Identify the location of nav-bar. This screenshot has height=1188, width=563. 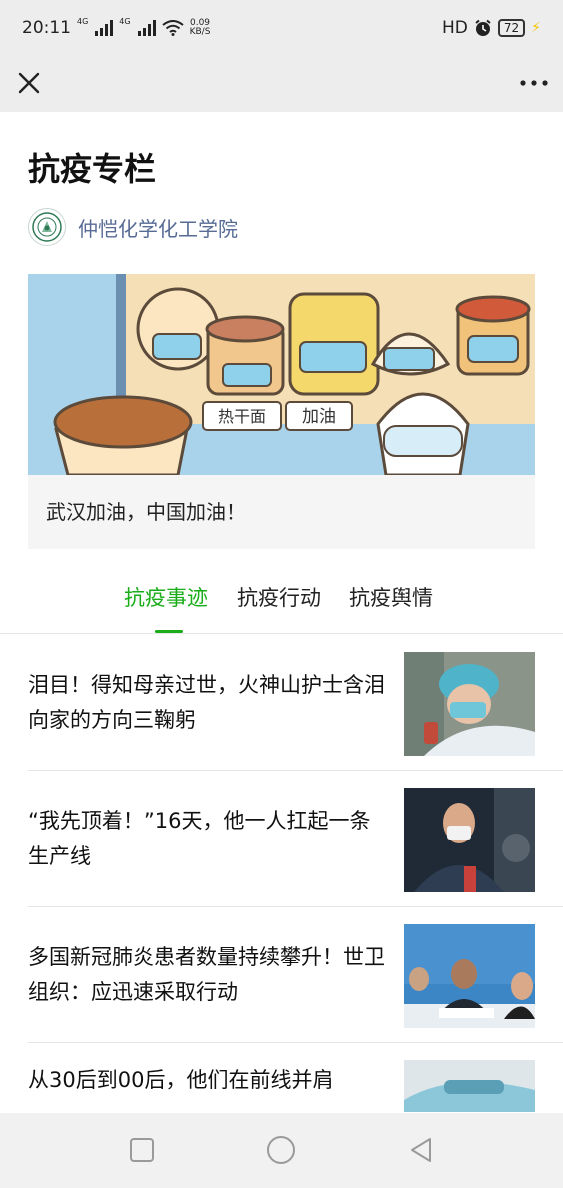
(281, 84).